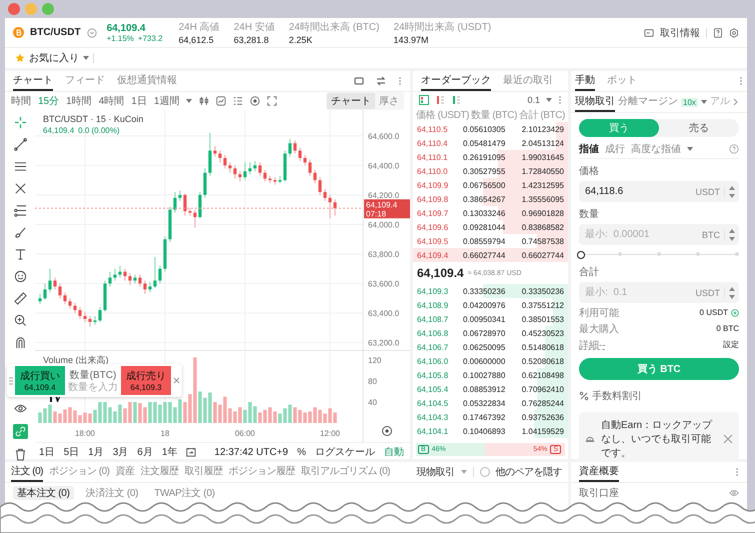  Describe the element at coordinates (204, 101) in the screenshot. I see `candles-icon` at that location.